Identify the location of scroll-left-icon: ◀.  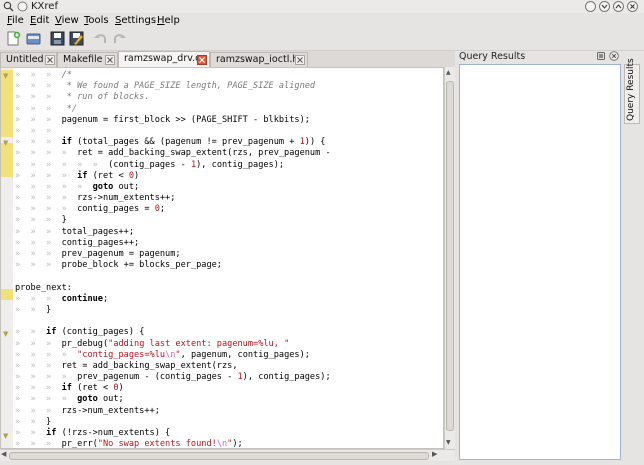
(3, 454).